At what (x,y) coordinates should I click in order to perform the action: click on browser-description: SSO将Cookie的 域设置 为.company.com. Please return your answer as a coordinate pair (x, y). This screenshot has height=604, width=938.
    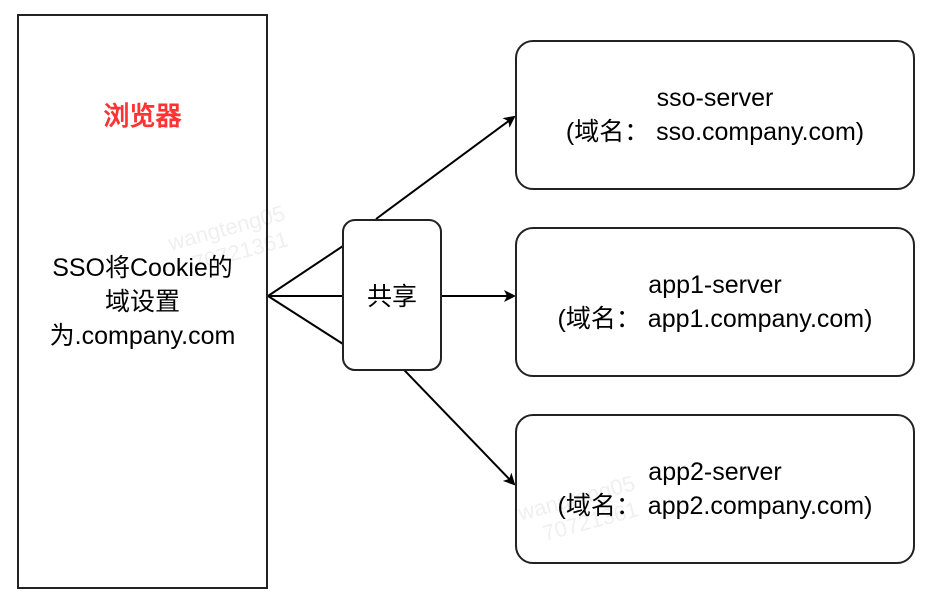
    Looking at the image, I should click on (143, 302).